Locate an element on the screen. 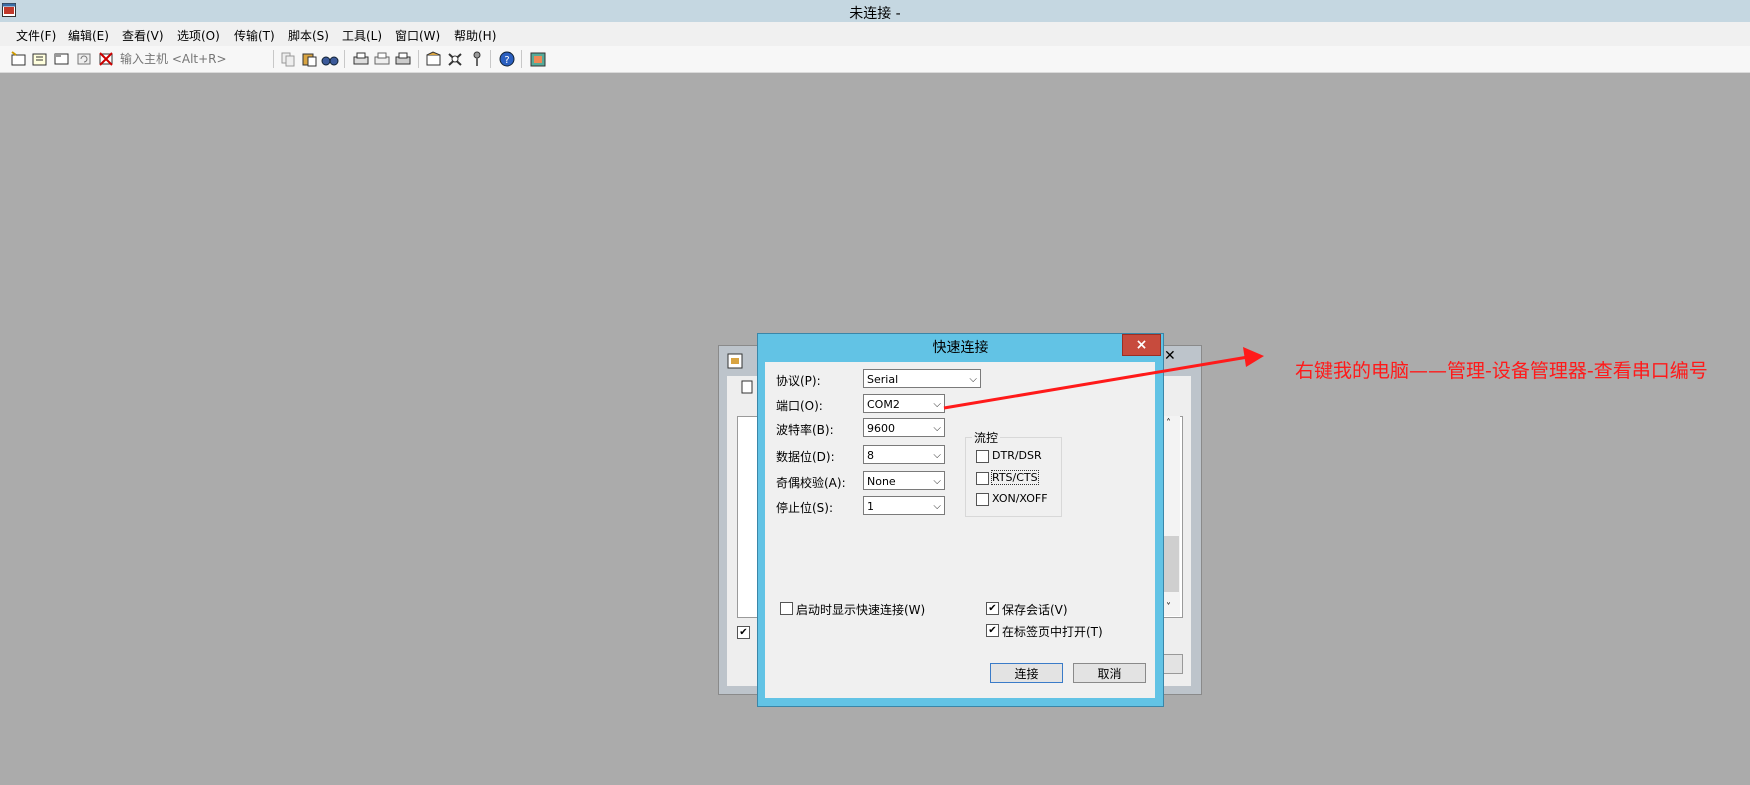 This screenshot has width=1750, height=785. annotation-arrow is located at coordinates (1103, 378).